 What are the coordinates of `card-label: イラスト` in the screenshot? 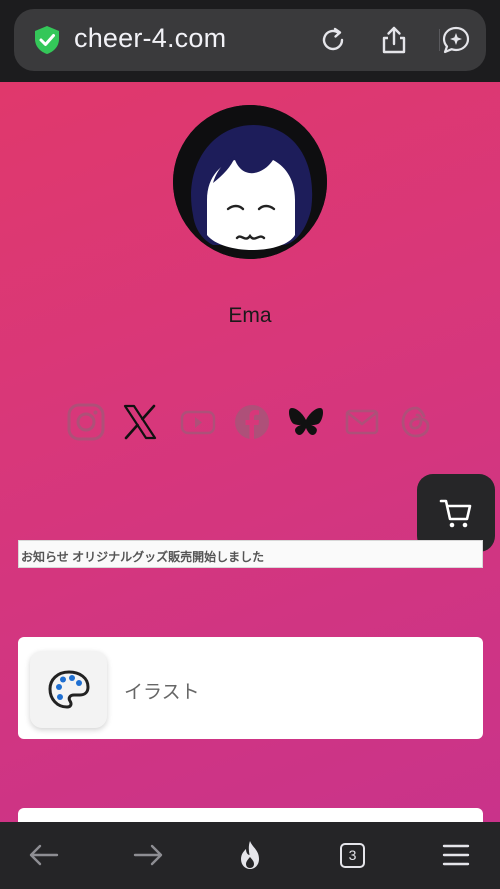 It's located at (162, 692).